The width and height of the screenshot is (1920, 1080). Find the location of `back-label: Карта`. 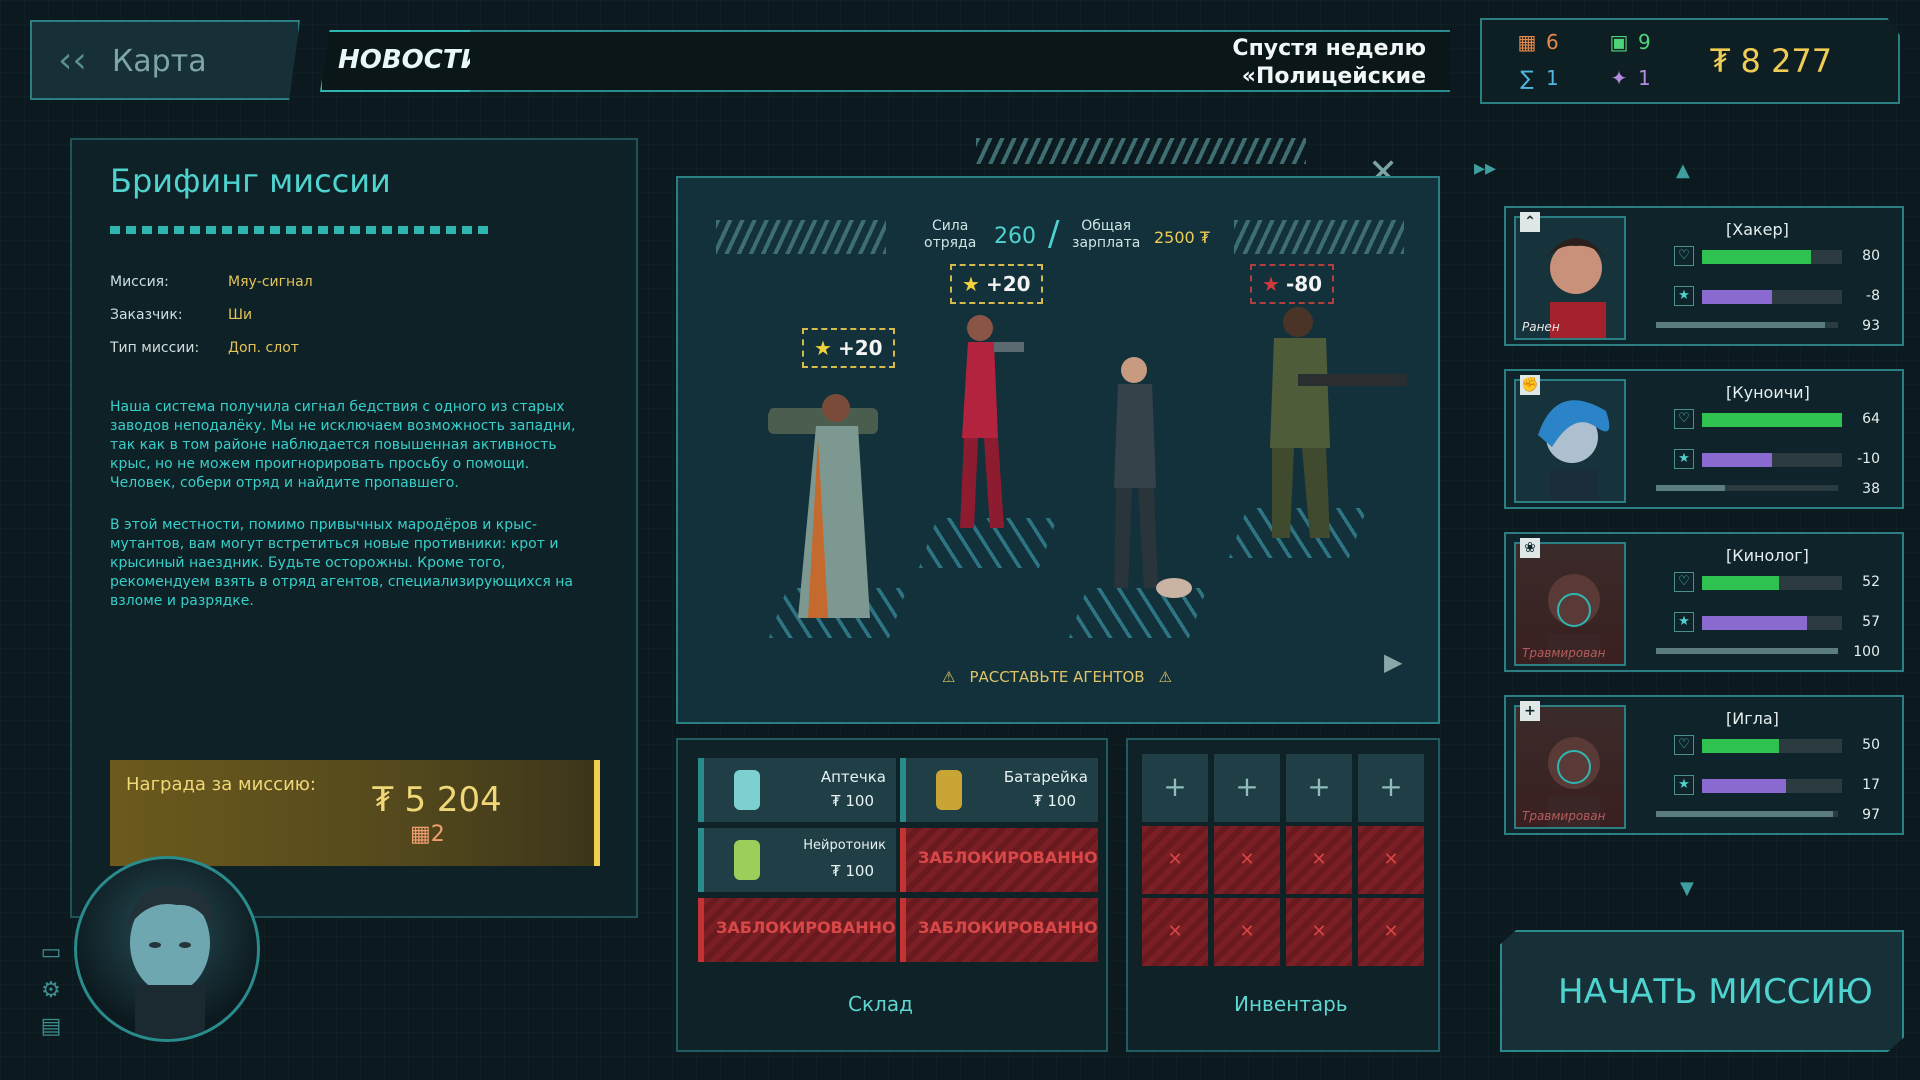

back-label: Карта is located at coordinates (159, 61).